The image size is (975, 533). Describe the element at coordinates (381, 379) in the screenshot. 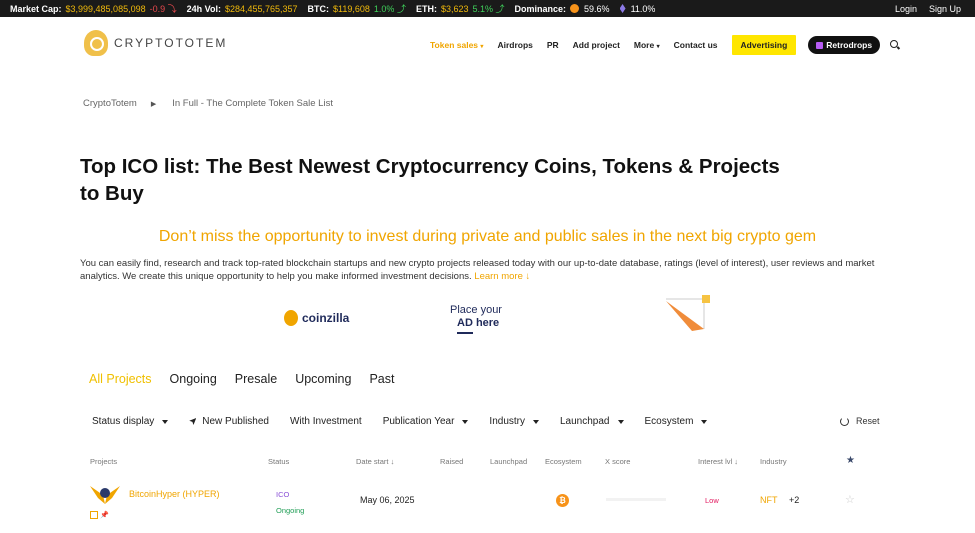

I see `tab-past: Past` at that location.